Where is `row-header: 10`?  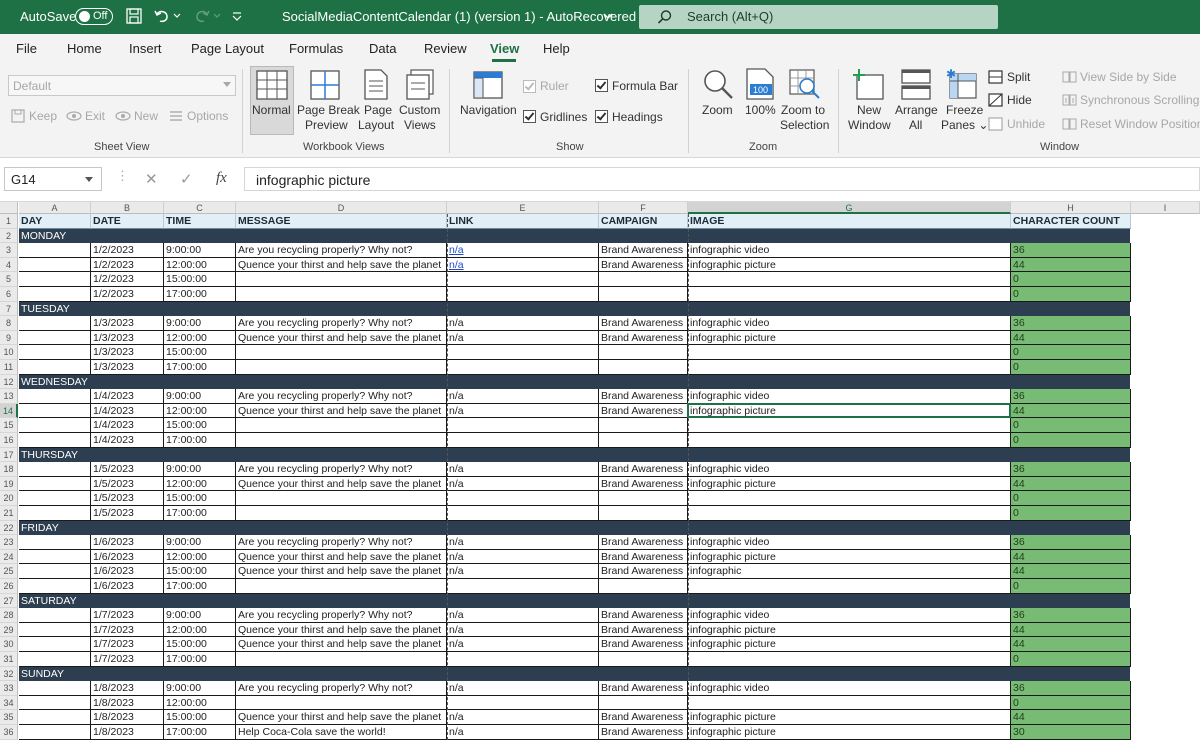
row-header: 10 is located at coordinates (9, 352).